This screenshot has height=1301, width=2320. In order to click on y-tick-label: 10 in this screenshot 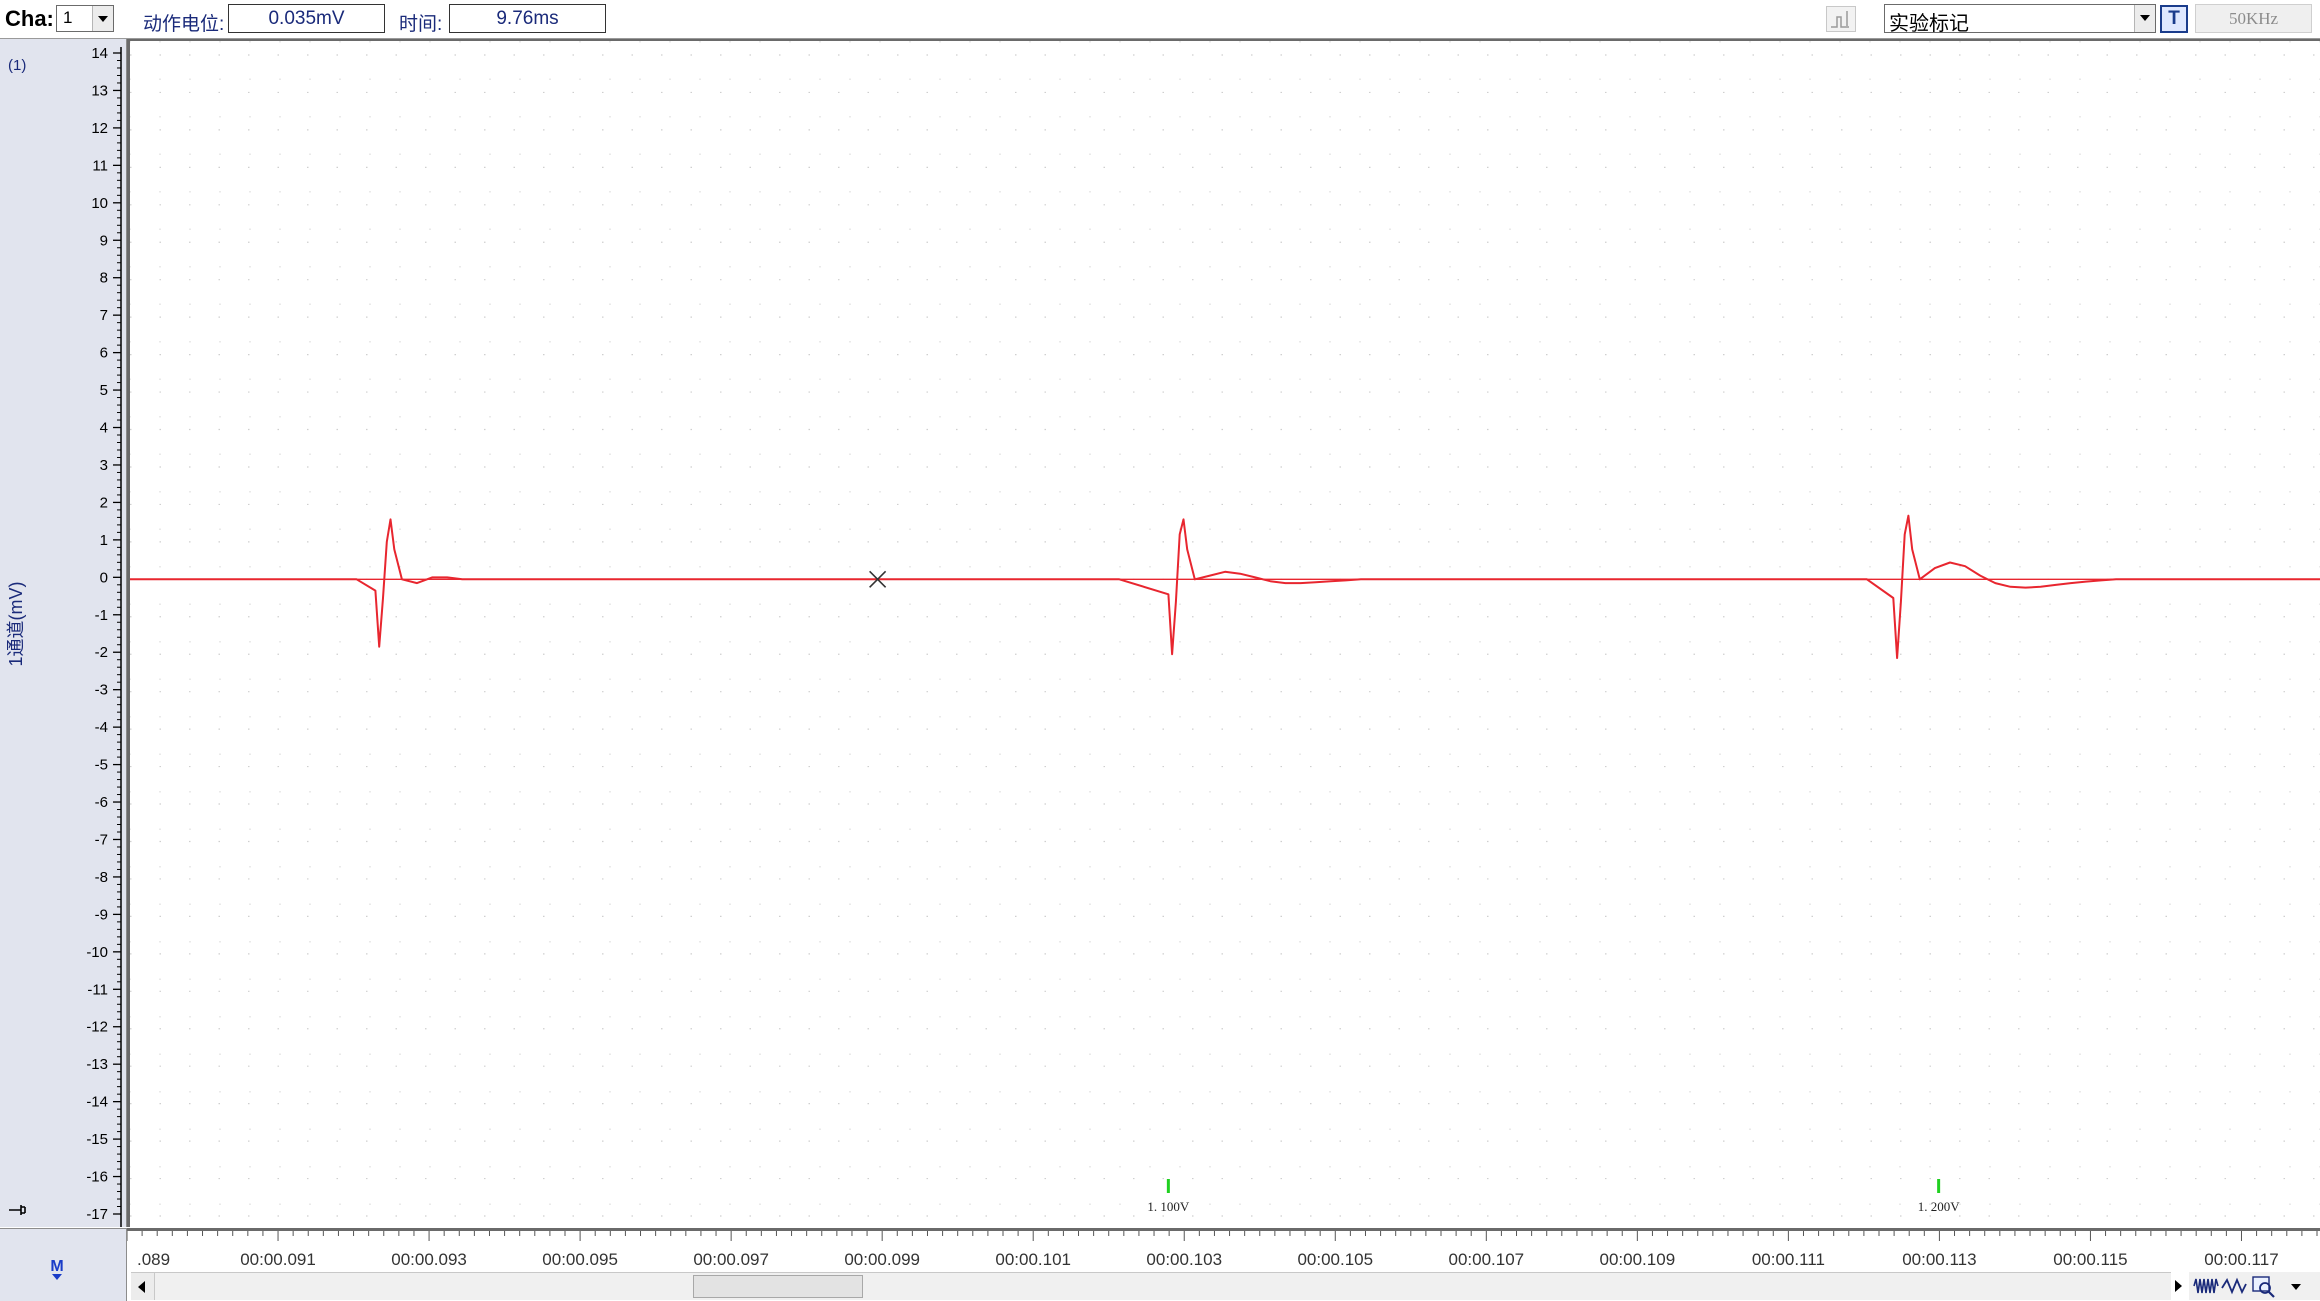, I will do `click(99, 203)`.